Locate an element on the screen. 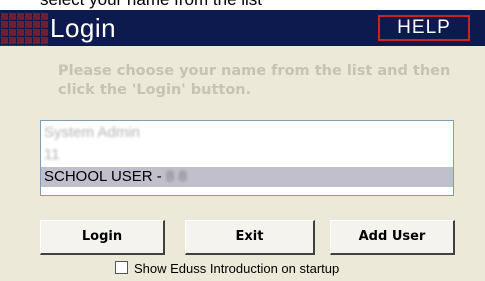 The image size is (485, 281). title-bar: Login HELP is located at coordinates (242, 28).